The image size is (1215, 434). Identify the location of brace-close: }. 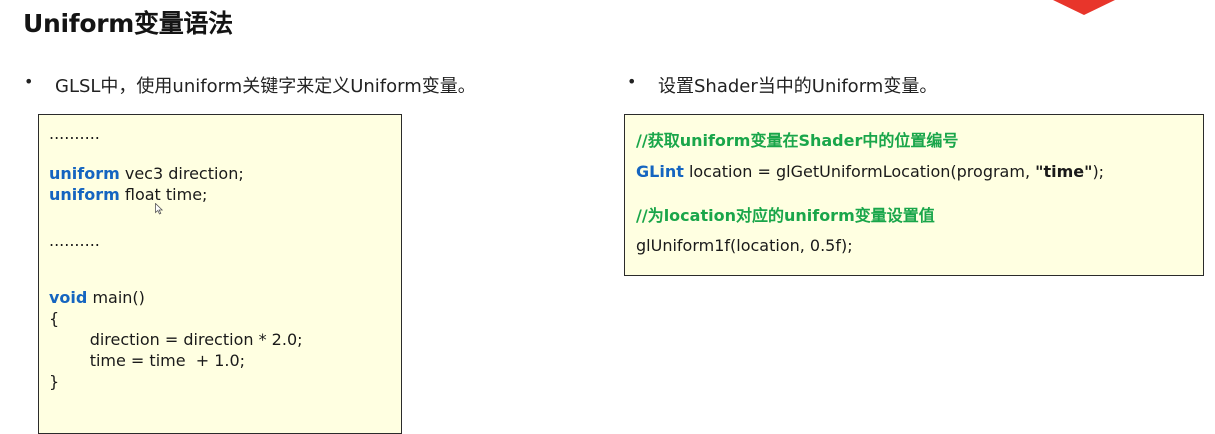
(54, 381).